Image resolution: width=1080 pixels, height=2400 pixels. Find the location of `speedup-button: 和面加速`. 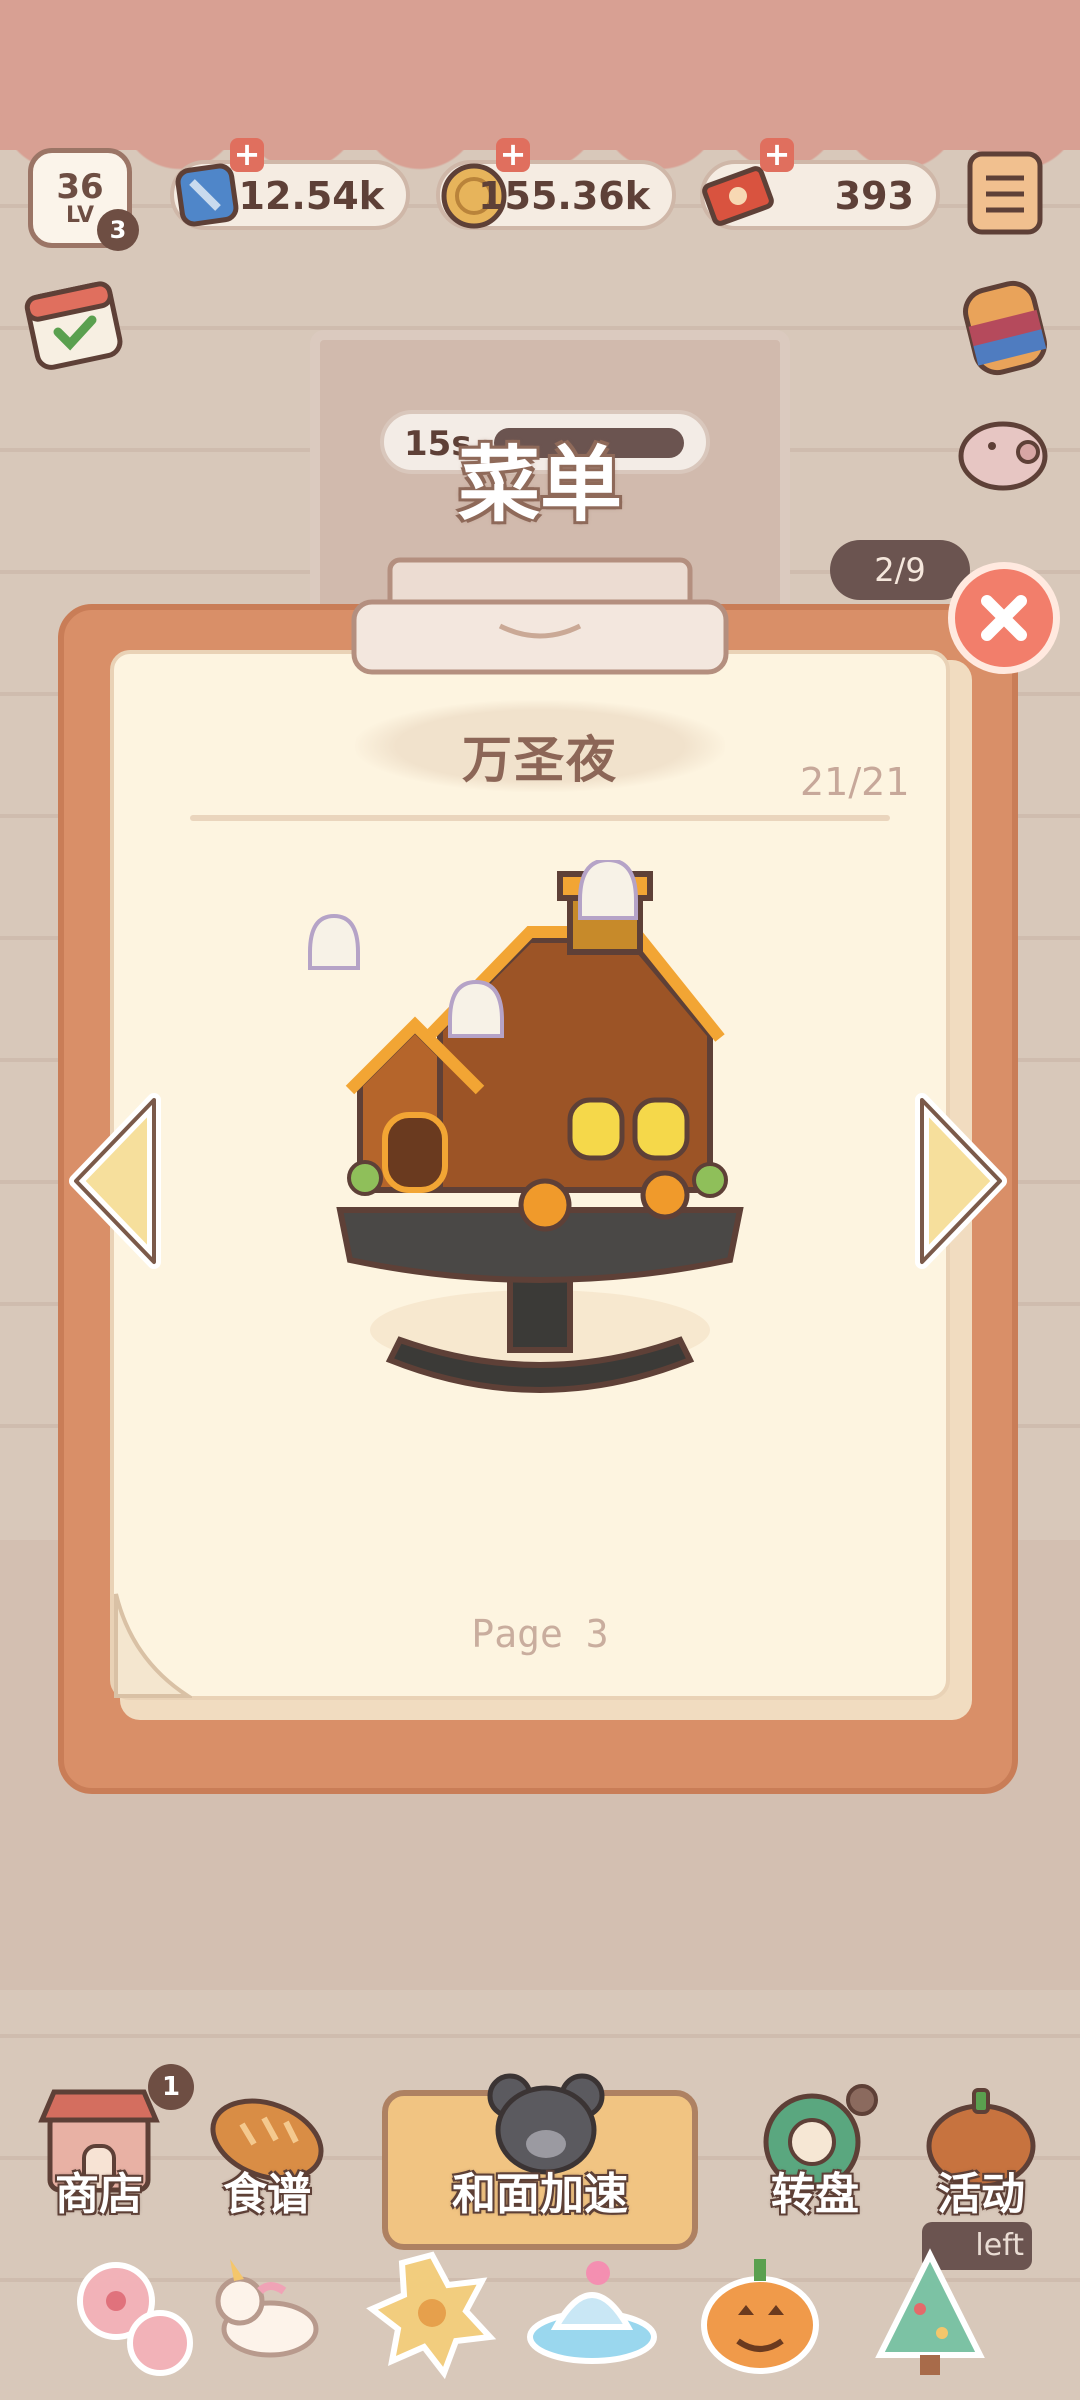

speedup-button: 和面加速 is located at coordinates (540, 2161).